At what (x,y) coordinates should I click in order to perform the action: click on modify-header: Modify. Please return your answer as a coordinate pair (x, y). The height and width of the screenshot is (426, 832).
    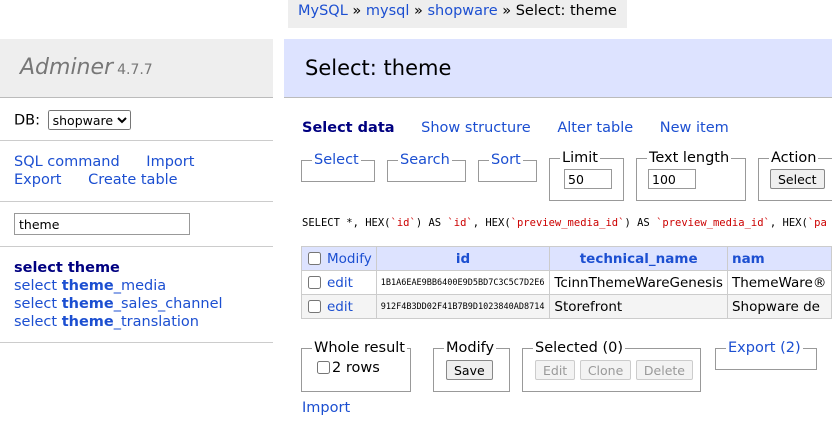
    Looking at the image, I should click on (339, 258).